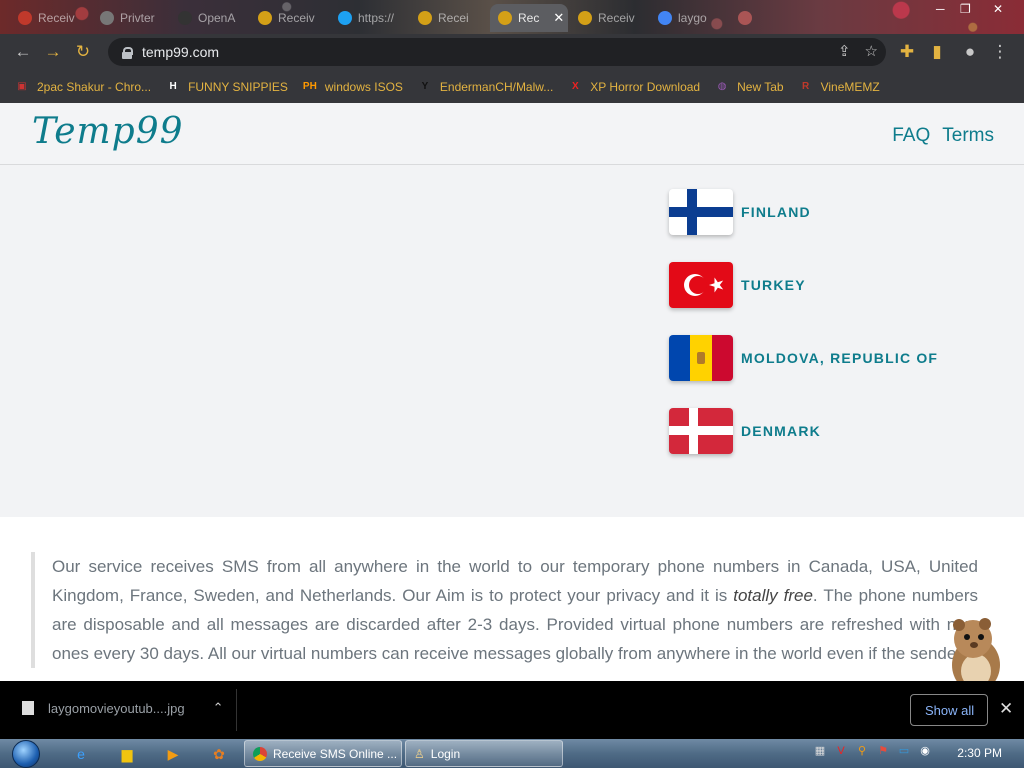 This screenshot has height=768, width=1024. Describe the element at coordinates (83, 52) in the screenshot. I see `reload-icon: ↻` at that location.